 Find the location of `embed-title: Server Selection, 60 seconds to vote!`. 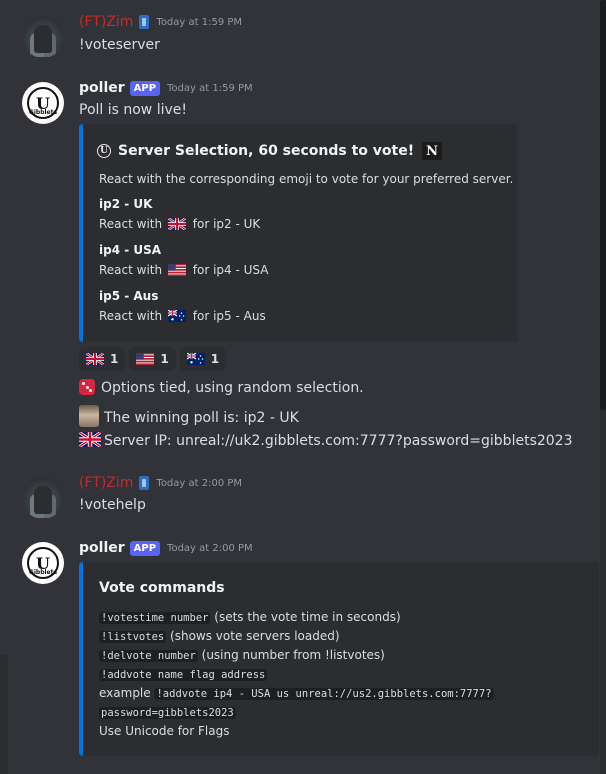

embed-title: Server Selection, 60 seconds to vote! is located at coordinates (266, 151).